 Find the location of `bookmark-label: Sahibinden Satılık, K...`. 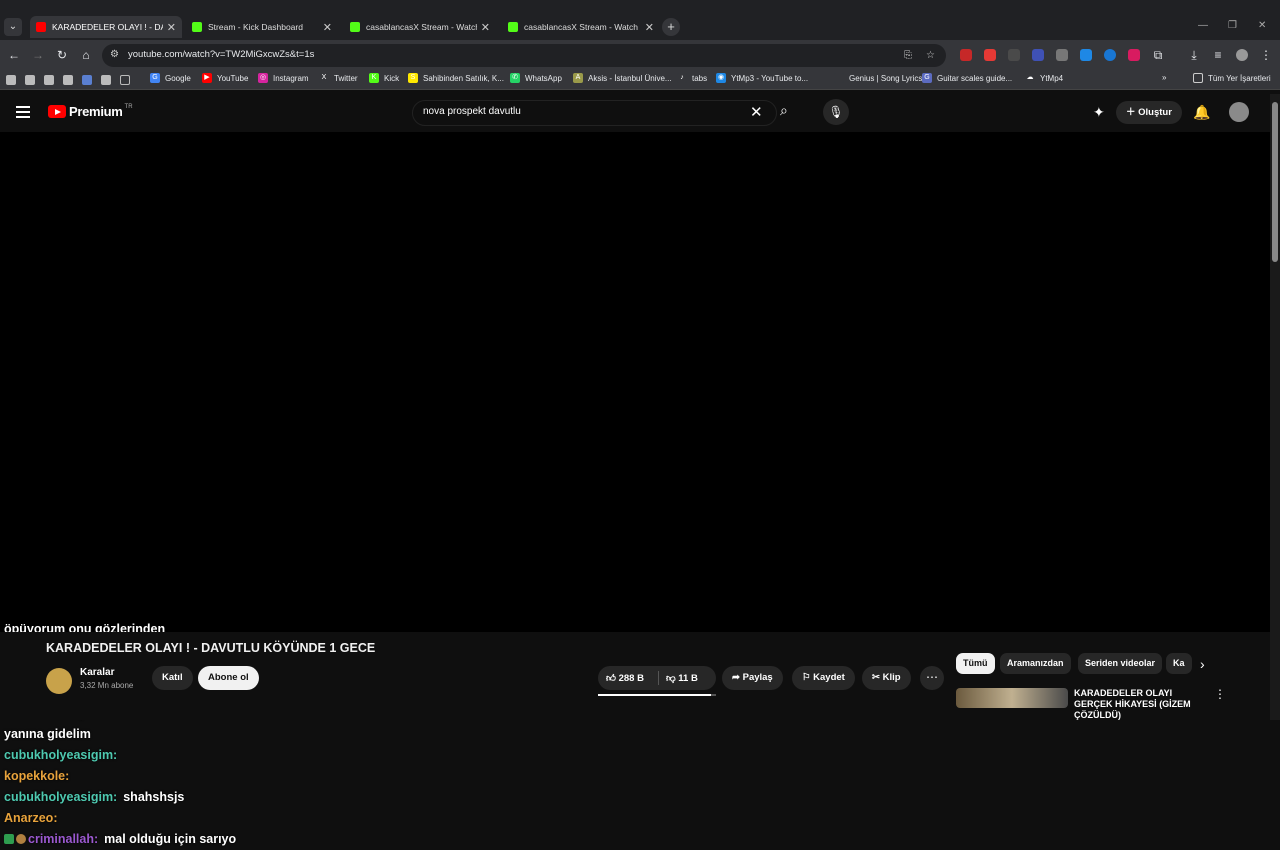

bookmark-label: Sahibinden Satılık, K... is located at coordinates (463, 78).